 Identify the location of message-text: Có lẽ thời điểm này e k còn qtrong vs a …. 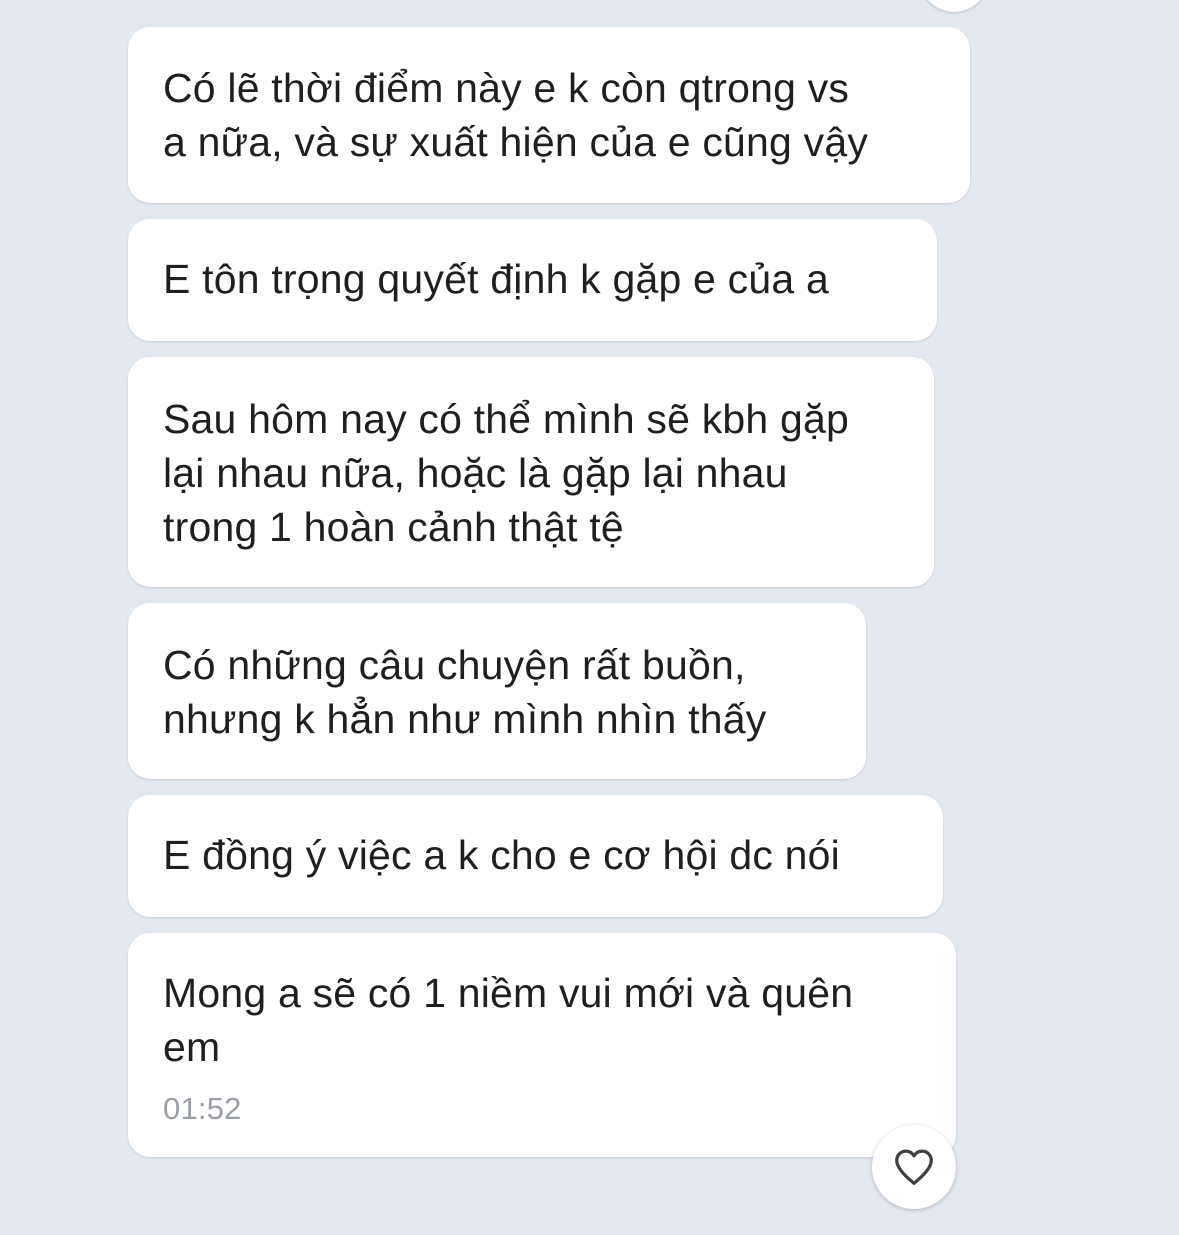
(516, 115).